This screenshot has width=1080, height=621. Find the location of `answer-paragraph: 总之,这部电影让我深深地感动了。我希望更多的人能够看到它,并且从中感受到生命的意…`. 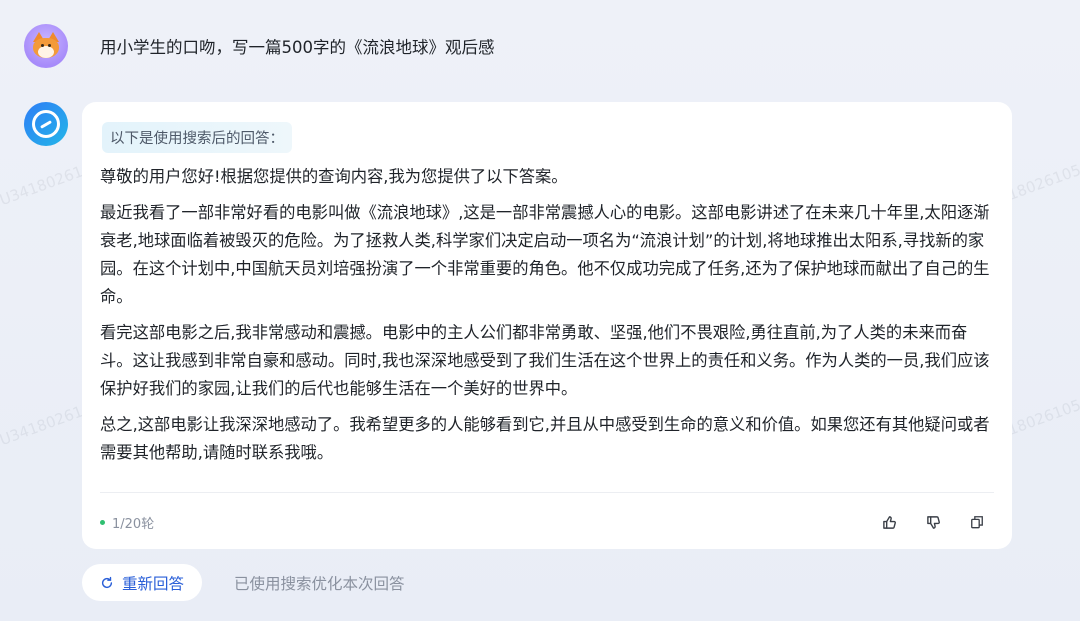

answer-paragraph: 总之,这部电影让我深深地感动了。我希望更多的人能够看到它,并且从中感受到生命的意… is located at coordinates (545, 438).